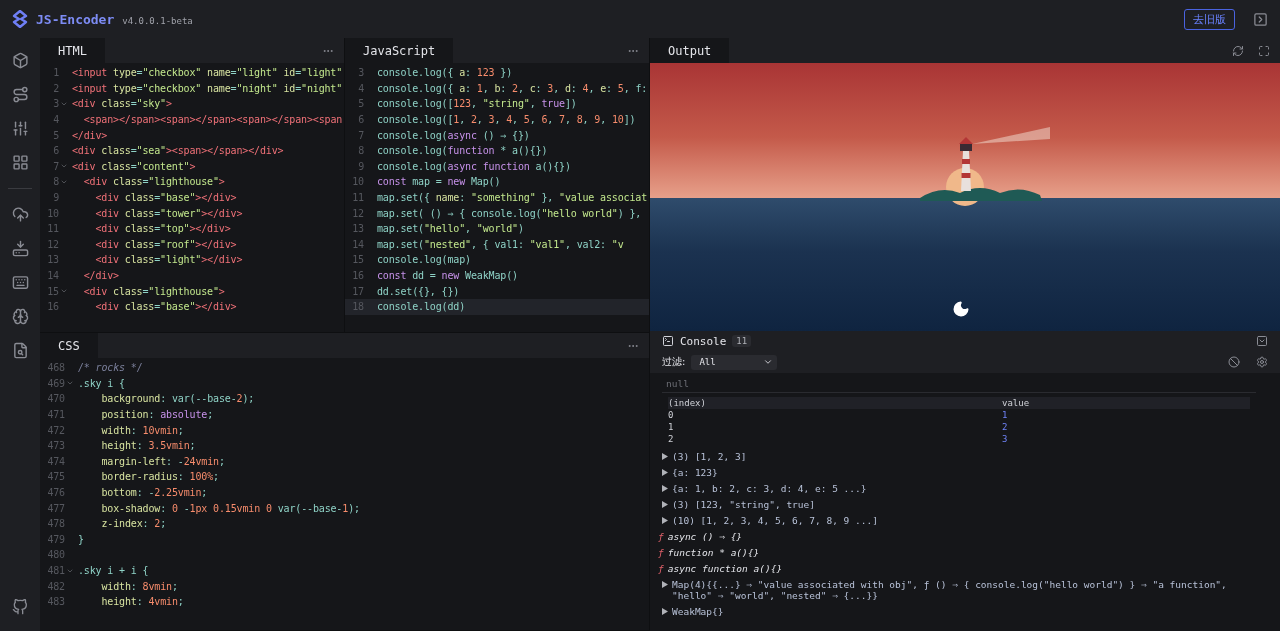 The height and width of the screenshot is (631, 1280). I want to click on editor-tab: JavaScript, so click(399, 50).